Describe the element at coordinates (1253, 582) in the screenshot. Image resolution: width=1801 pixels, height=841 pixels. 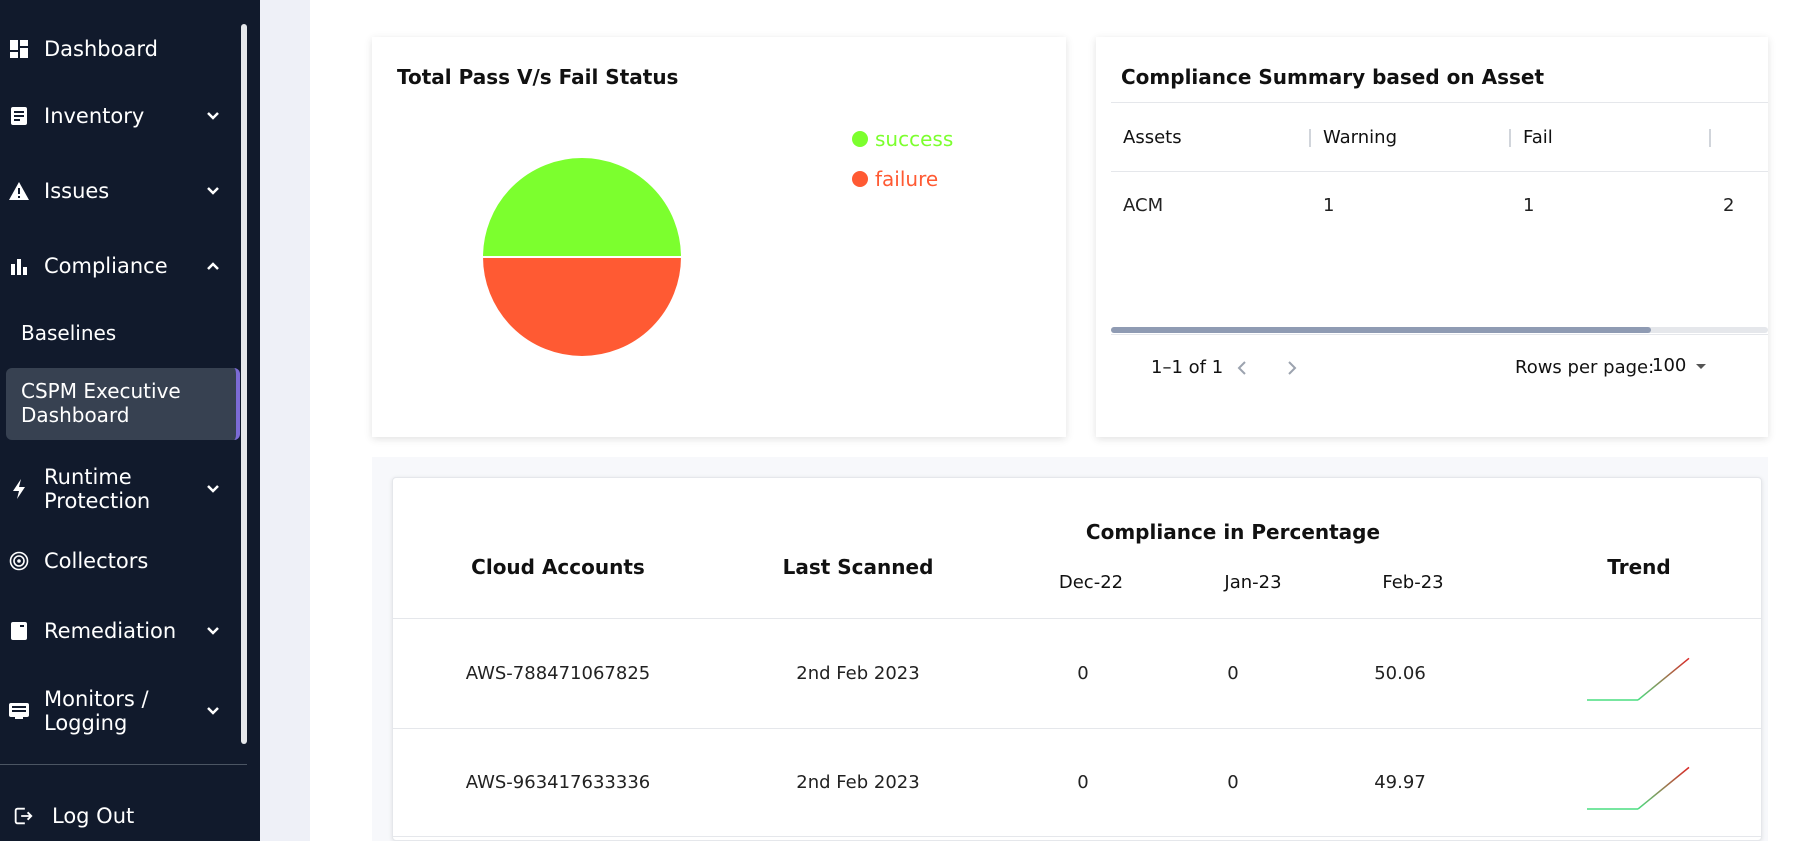
I see `column-header-jan-23: Jan-23` at that location.